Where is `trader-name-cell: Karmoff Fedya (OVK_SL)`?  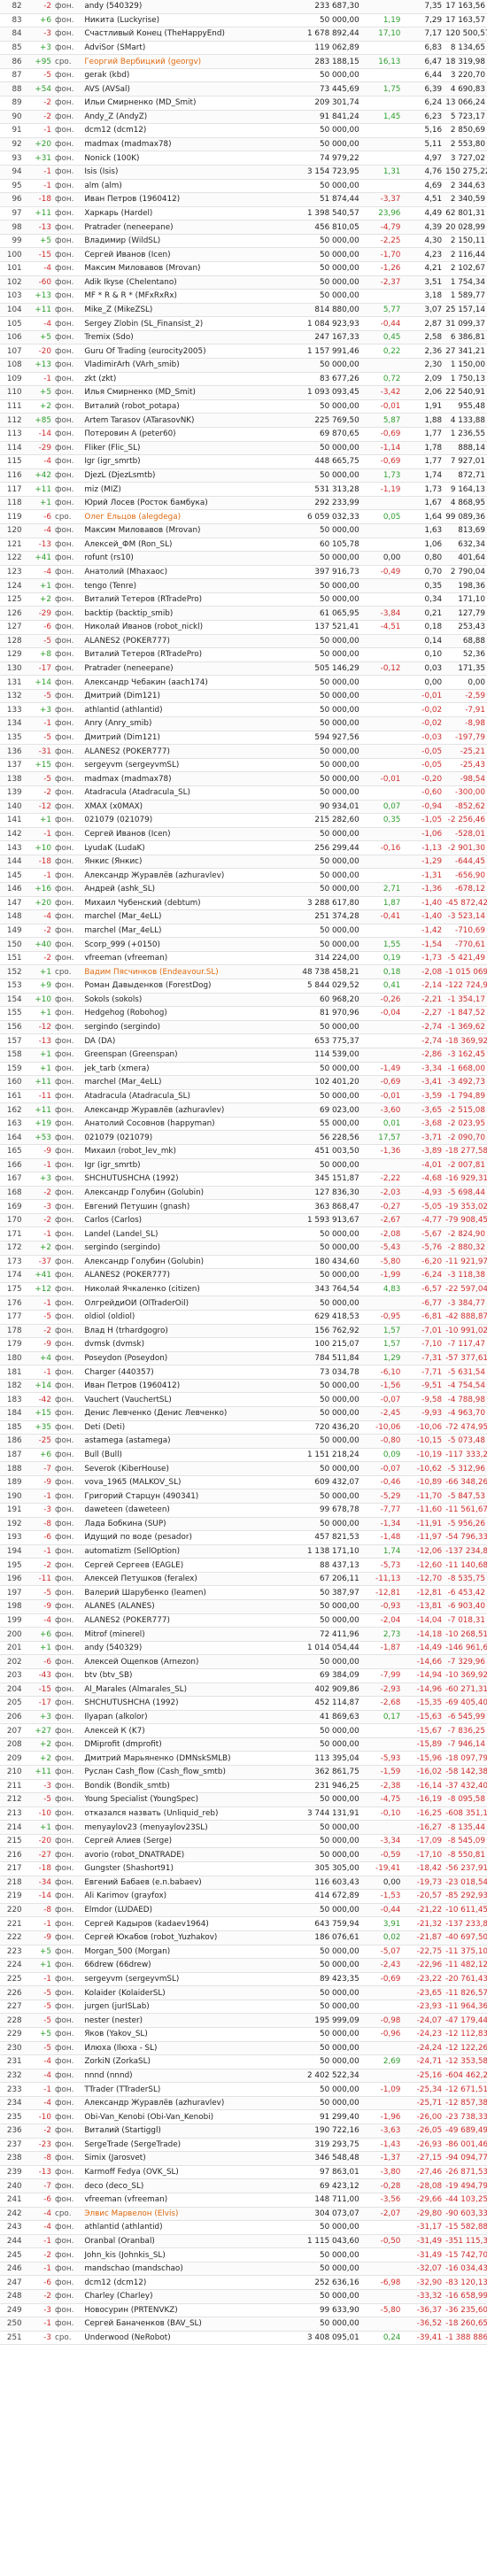 trader-name-cell: Karmoff Fedya (OVK_SL) is located at coordinates (168, 2172).